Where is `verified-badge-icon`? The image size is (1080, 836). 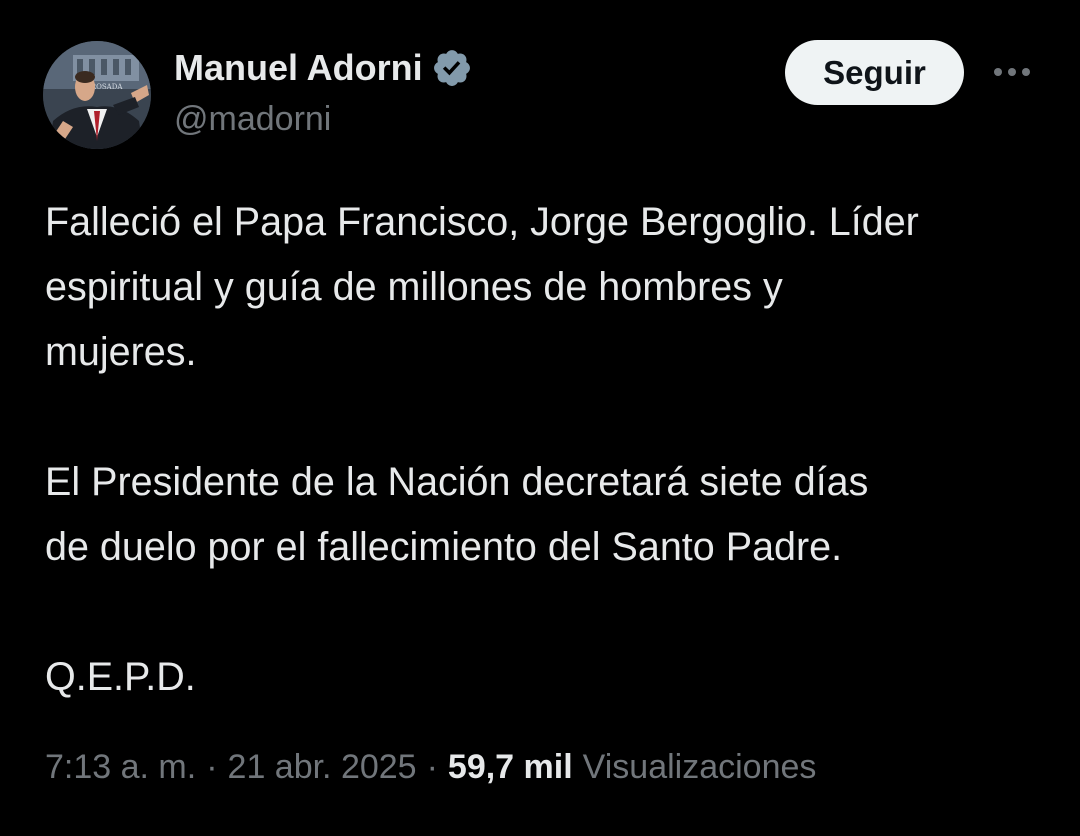
verified-badge-icon is located at coordinates (452, 68).